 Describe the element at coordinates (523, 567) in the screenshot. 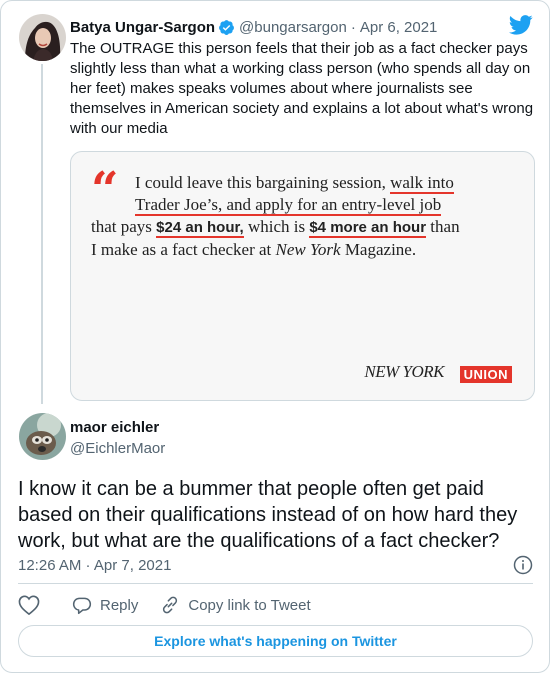

I see `info-icon` at that location.